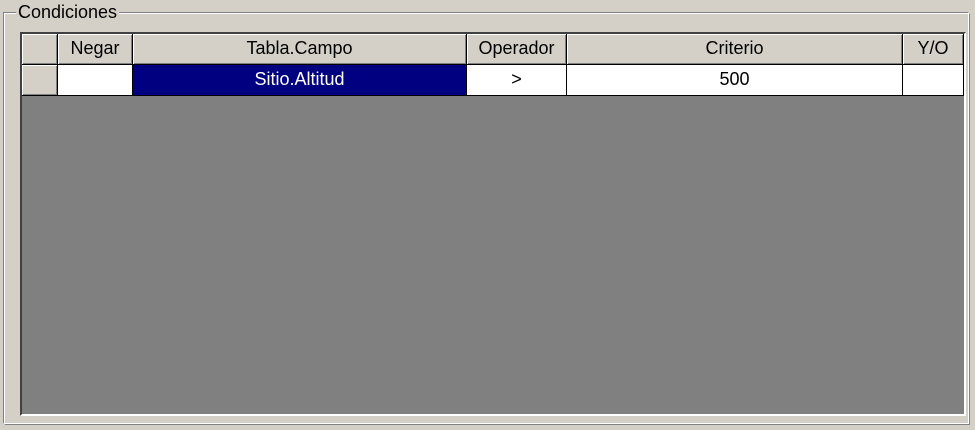 The image size is (975, 430). What do you see at coordinates (933, 80) in the screenshot?
I see `cell-y-o` at bounding box center [933, 80].